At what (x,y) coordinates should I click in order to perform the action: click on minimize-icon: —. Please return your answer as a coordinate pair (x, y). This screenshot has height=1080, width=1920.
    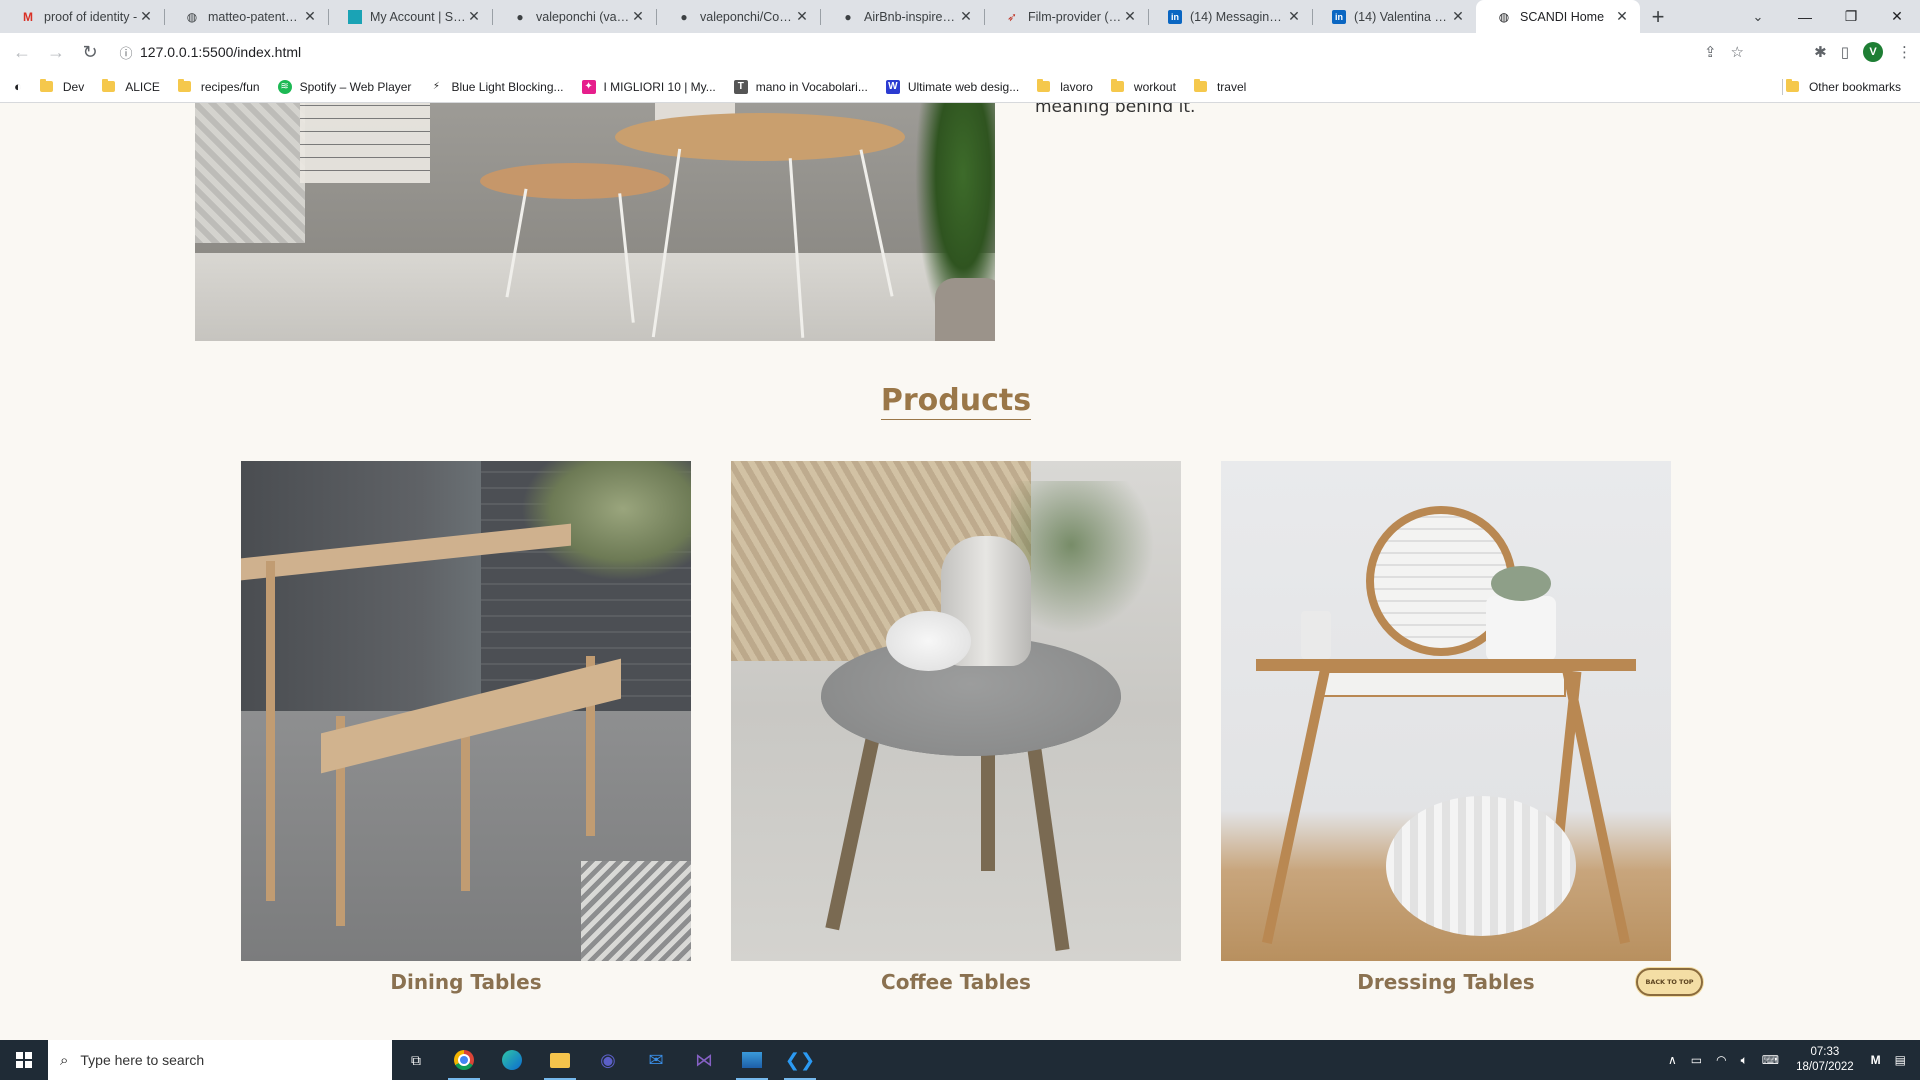
    Looking at the image, I should click on (1805, 16).